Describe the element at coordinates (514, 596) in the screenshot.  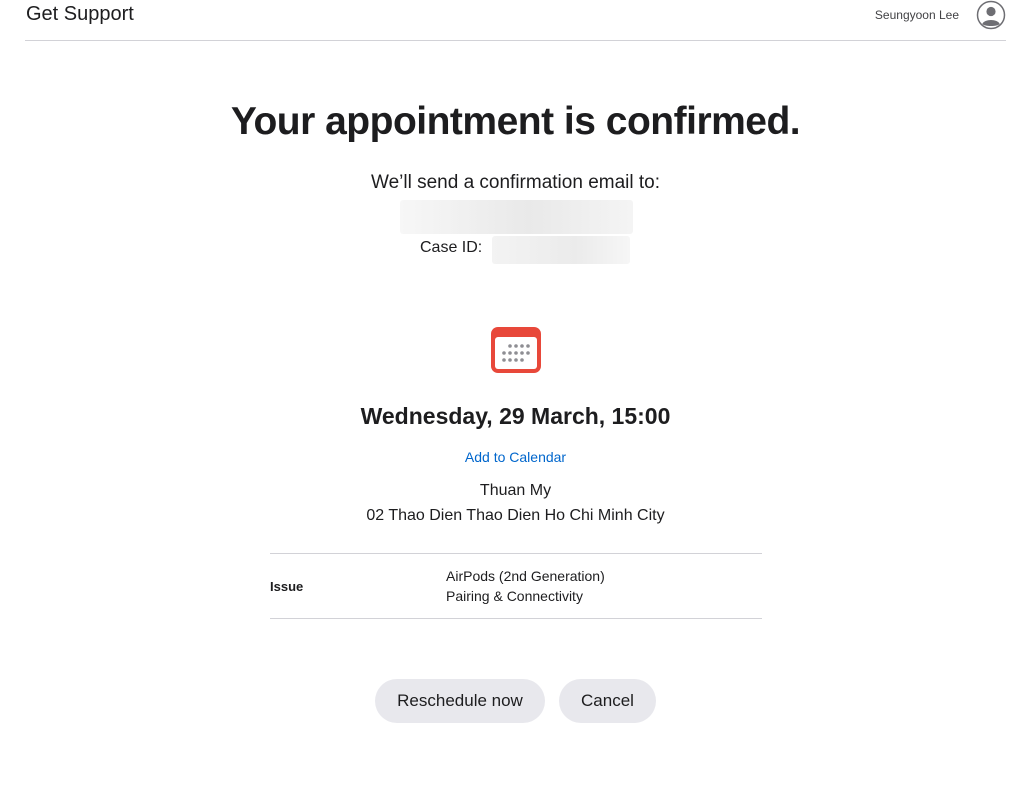
I see `issue-topic: Pairing & Connectivity` at that location.